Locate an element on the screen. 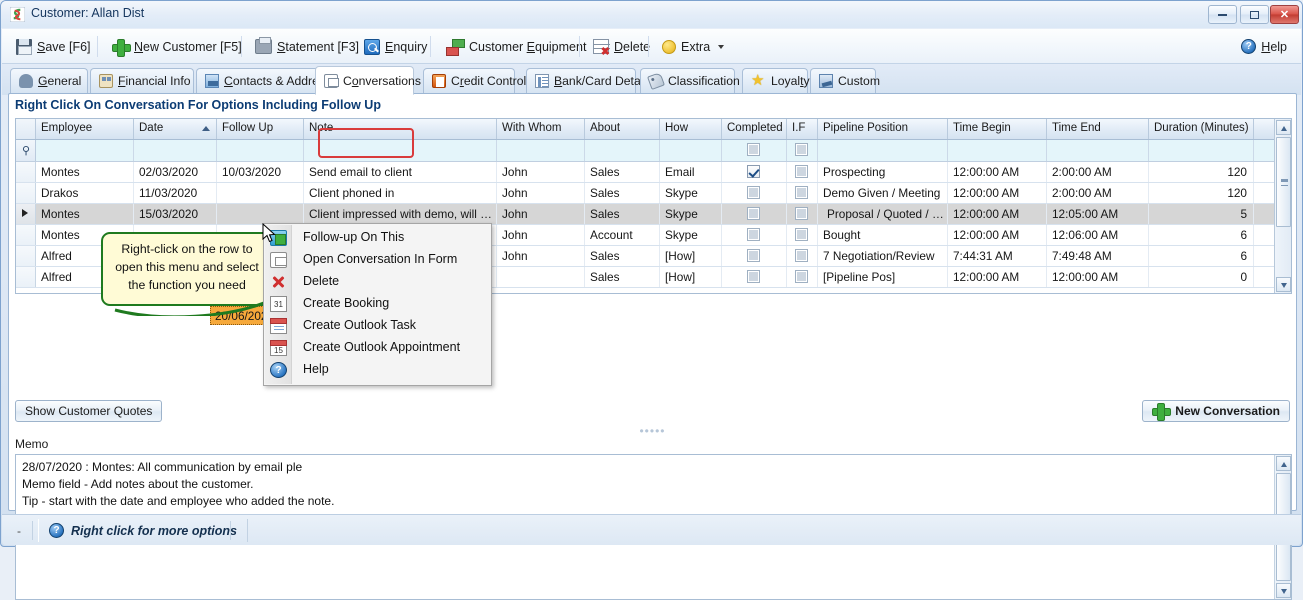  tab-conversations: Conversations is located at coordinates (368, 80).